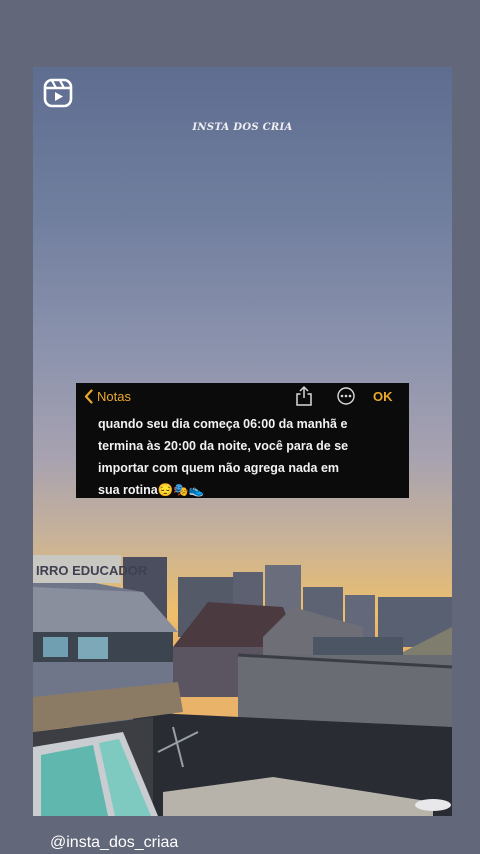 The width and height of the screenshot is (480, 854). Describe the element at coordinates (114, 396) in the screenshot. I see `notes-back-label: Notas` at that location.